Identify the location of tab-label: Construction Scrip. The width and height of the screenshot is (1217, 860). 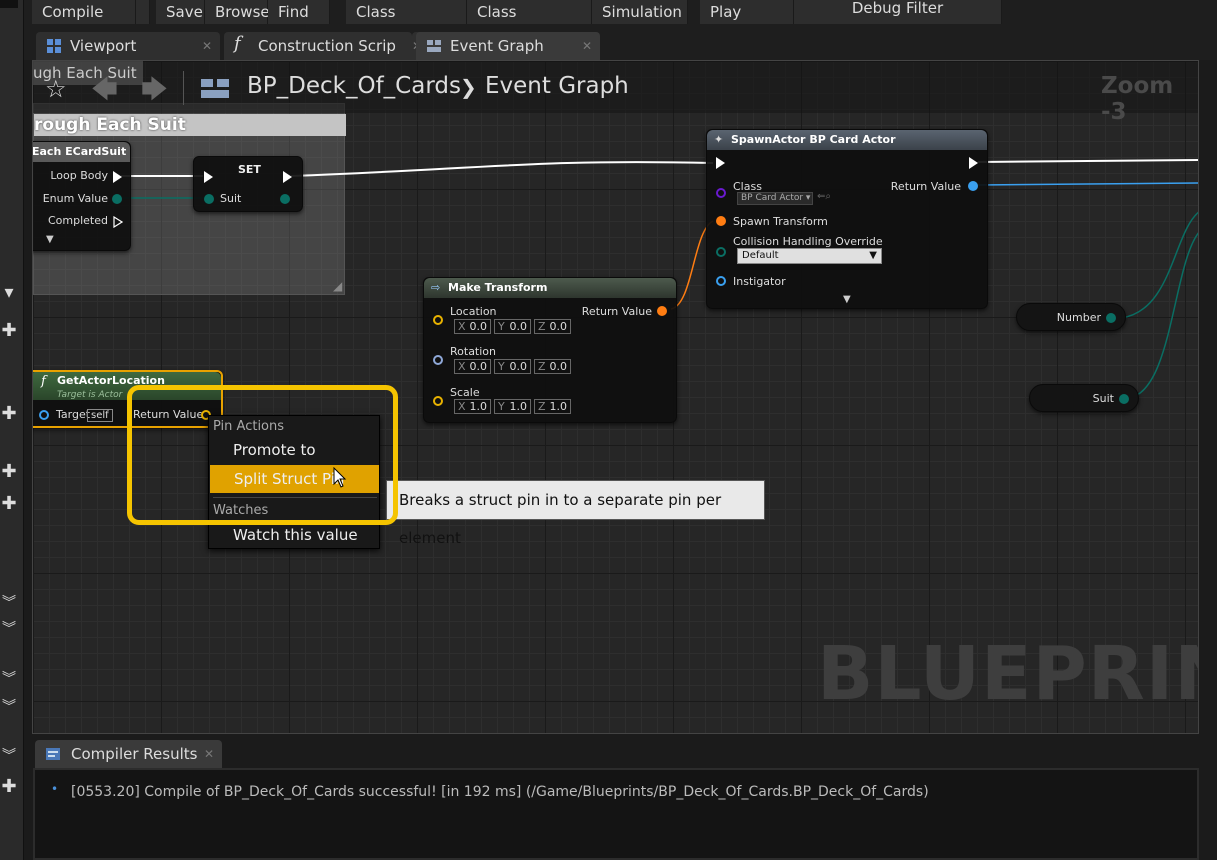
(327, 46).